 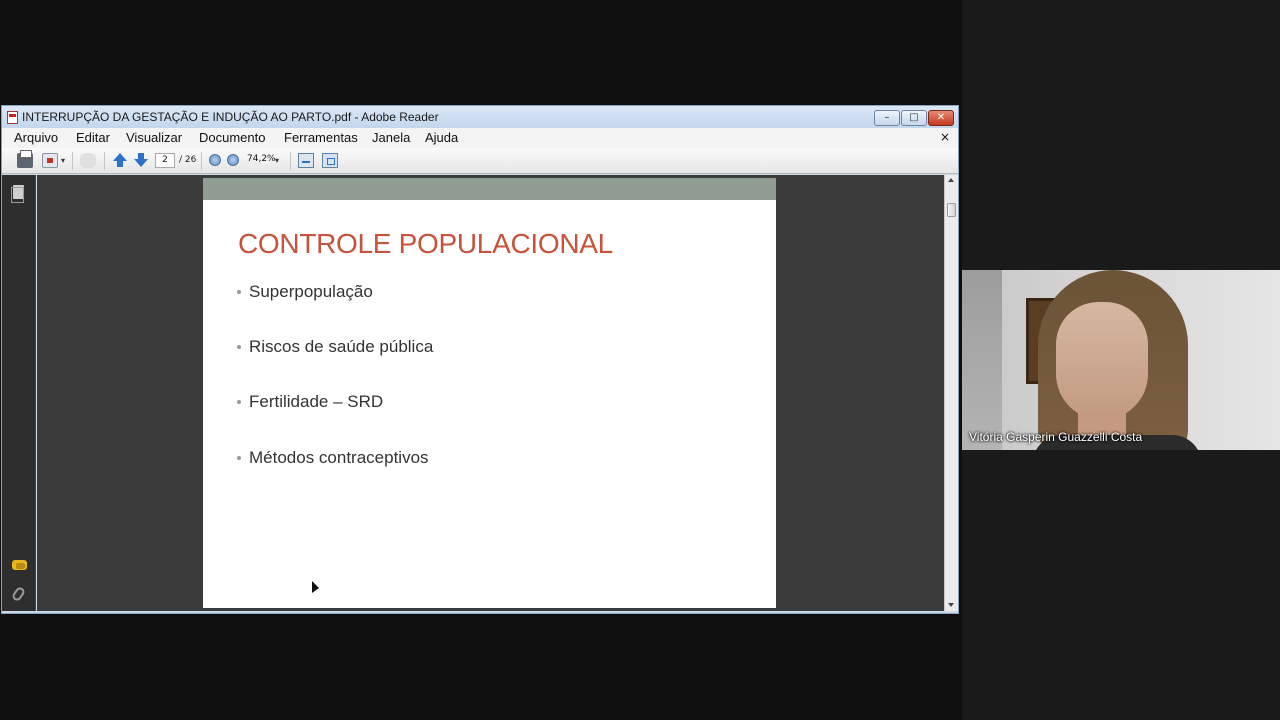 What do you see at coordinates (19, 393) in the screenshot?
I see `navigation-panel` at bounding box center [19, 393].